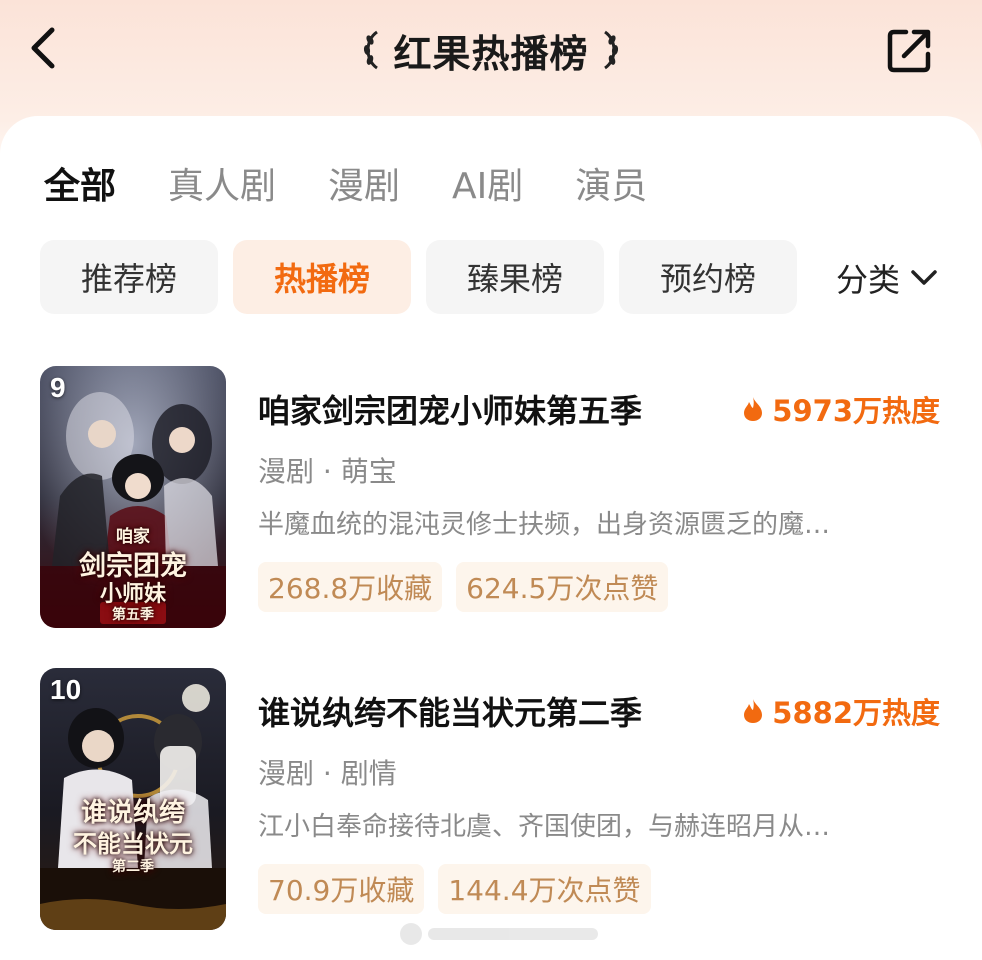  What do you see at coordinates (856, 713) in the screenshot?
I see `heat-text: 5882万热度` at bounding box center [856, 713].